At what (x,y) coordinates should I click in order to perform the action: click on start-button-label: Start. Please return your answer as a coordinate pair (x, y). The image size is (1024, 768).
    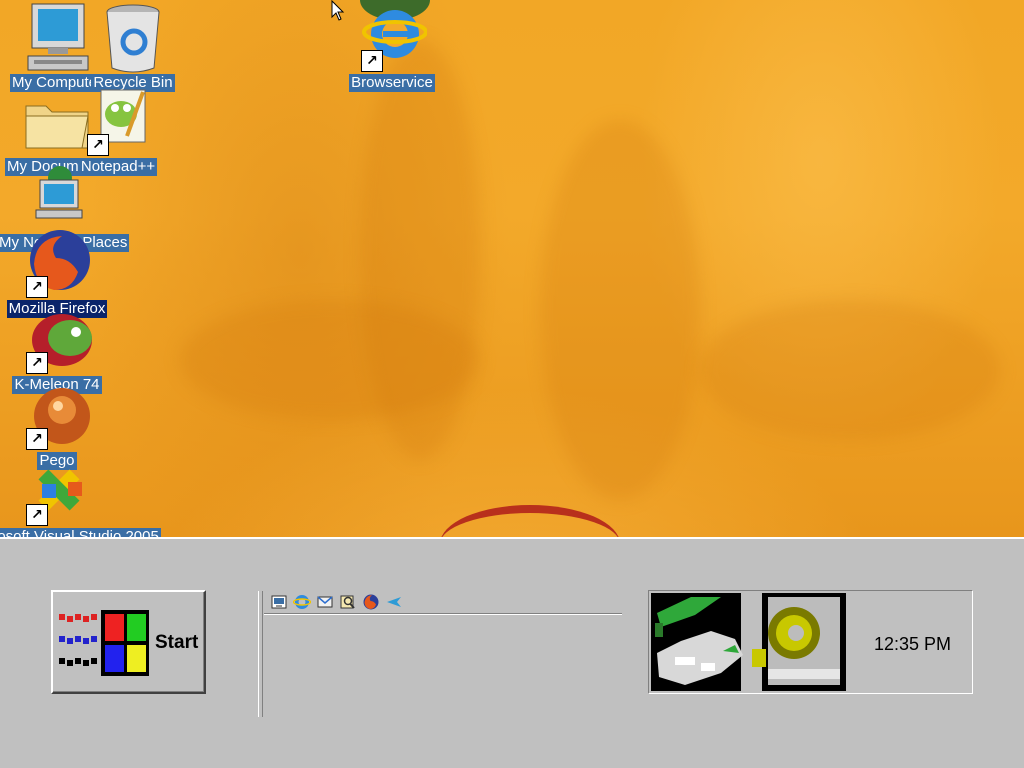
    Looking at the image, I should click on (177, 642).